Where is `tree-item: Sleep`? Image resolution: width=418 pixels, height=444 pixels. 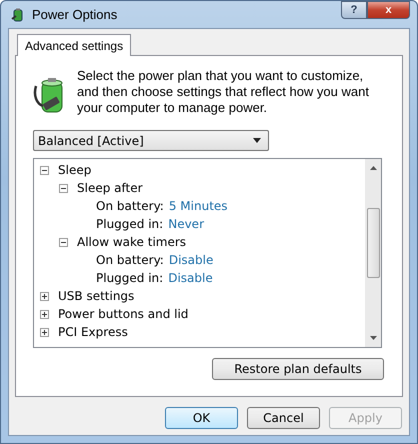
tree-item: Sleep is located at coordinates (75, 170).